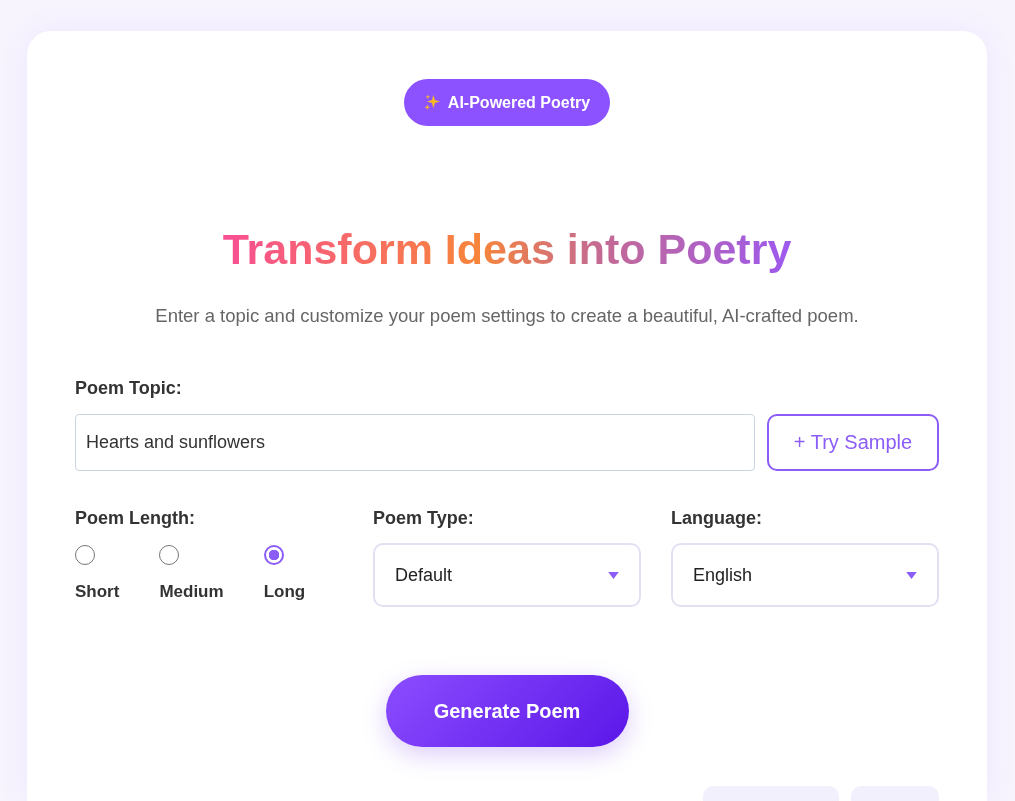 The height and width of the screenshot is (801, 1015). What do you see at coordinates (507, 575) in the screenshot?
I see `poem-type-select: Default` at bounding box center [507, 575].